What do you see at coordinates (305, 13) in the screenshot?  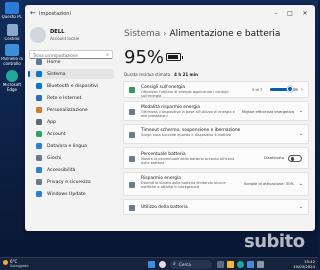 I see `close-icon: ✕` at bounding box center [305, 13].